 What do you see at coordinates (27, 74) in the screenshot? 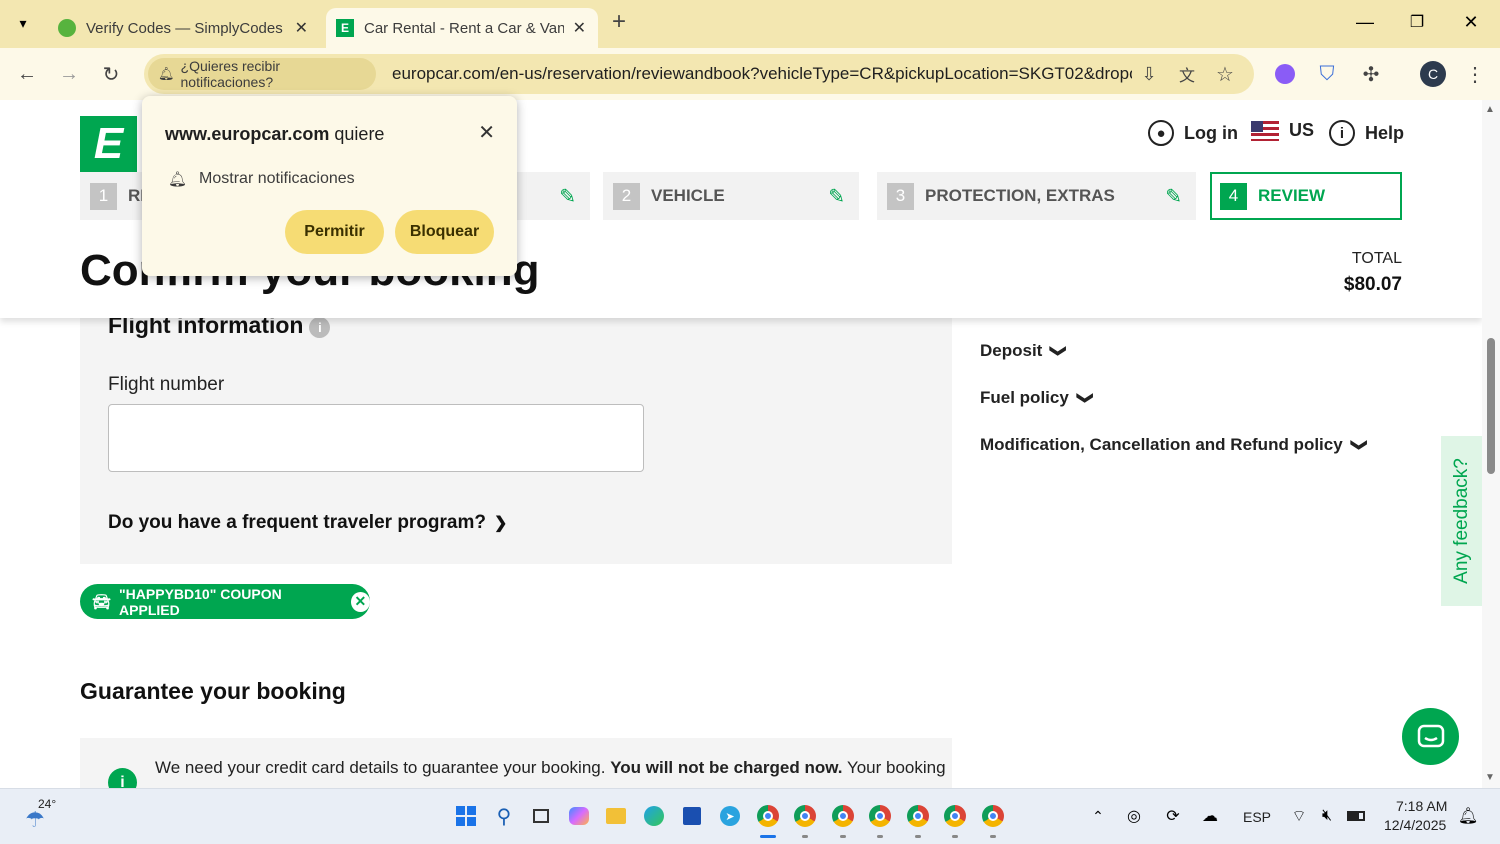
I see `back-icon: ←` at bounding box center [27, 74].